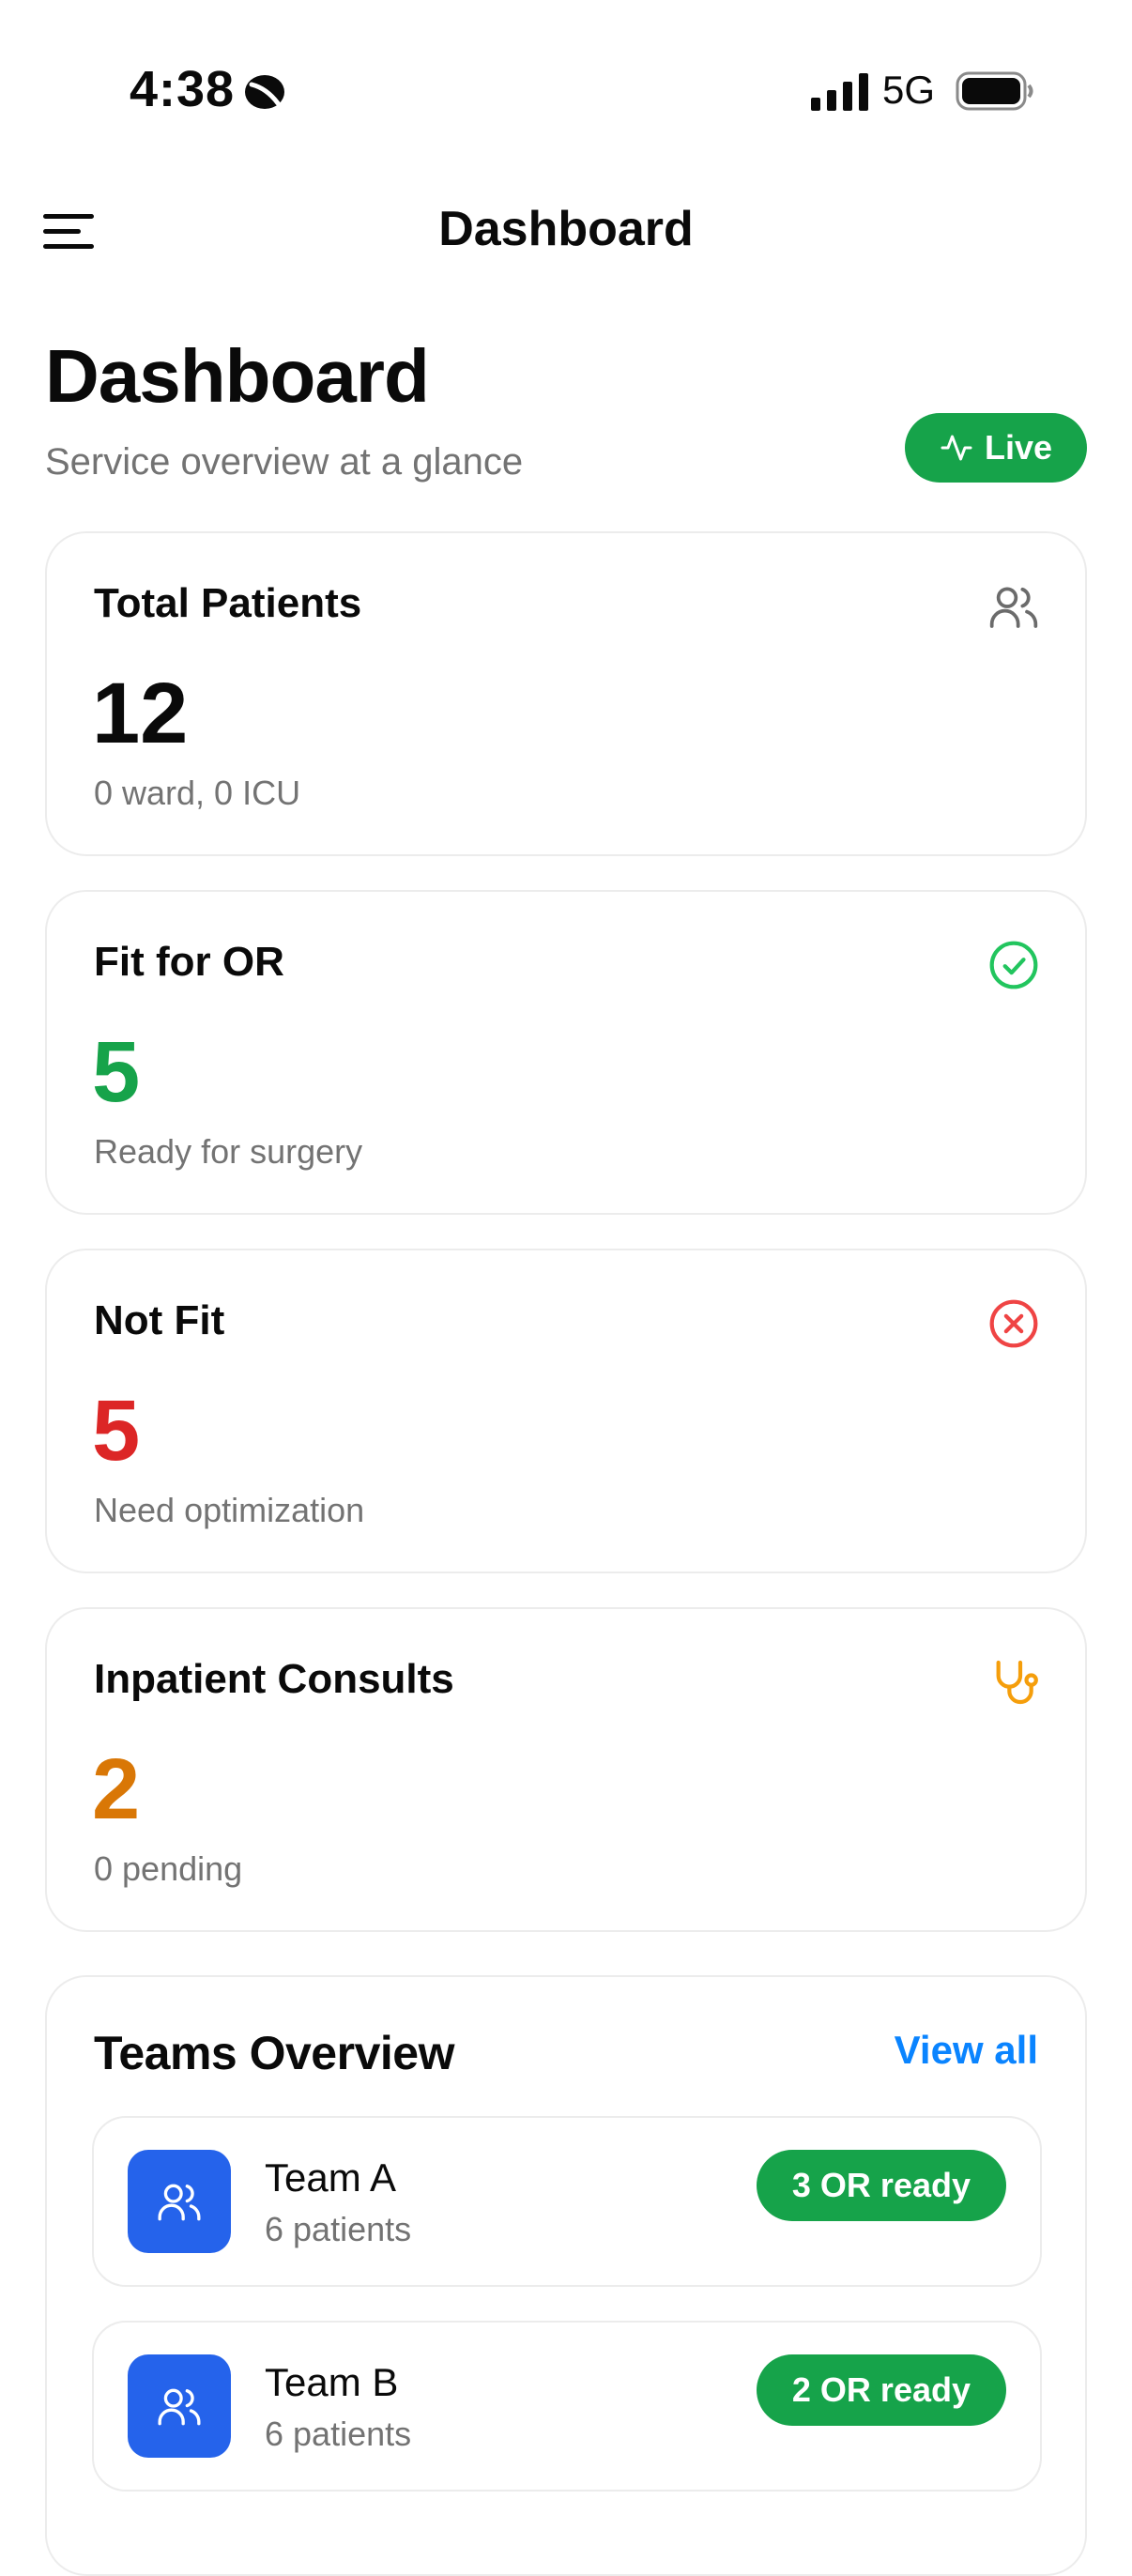  I want to click on teams-title: Teams Overview, so click(274, 2053).